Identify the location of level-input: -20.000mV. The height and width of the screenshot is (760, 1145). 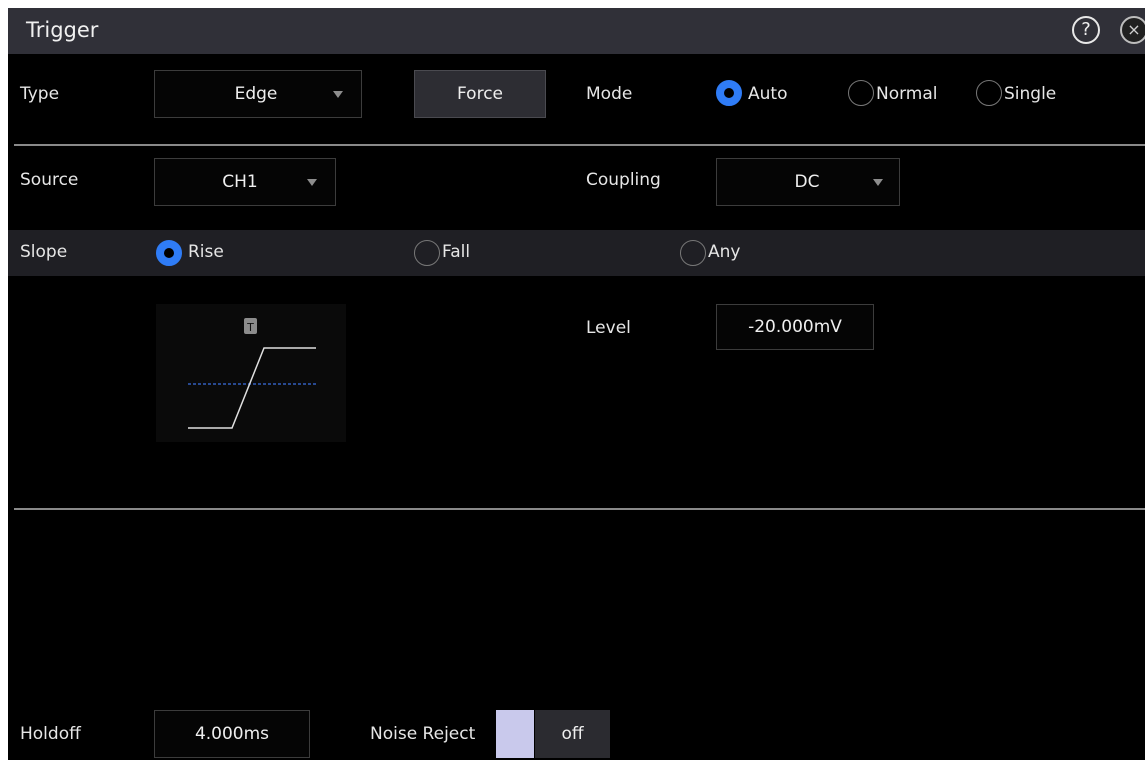
(795, 327).